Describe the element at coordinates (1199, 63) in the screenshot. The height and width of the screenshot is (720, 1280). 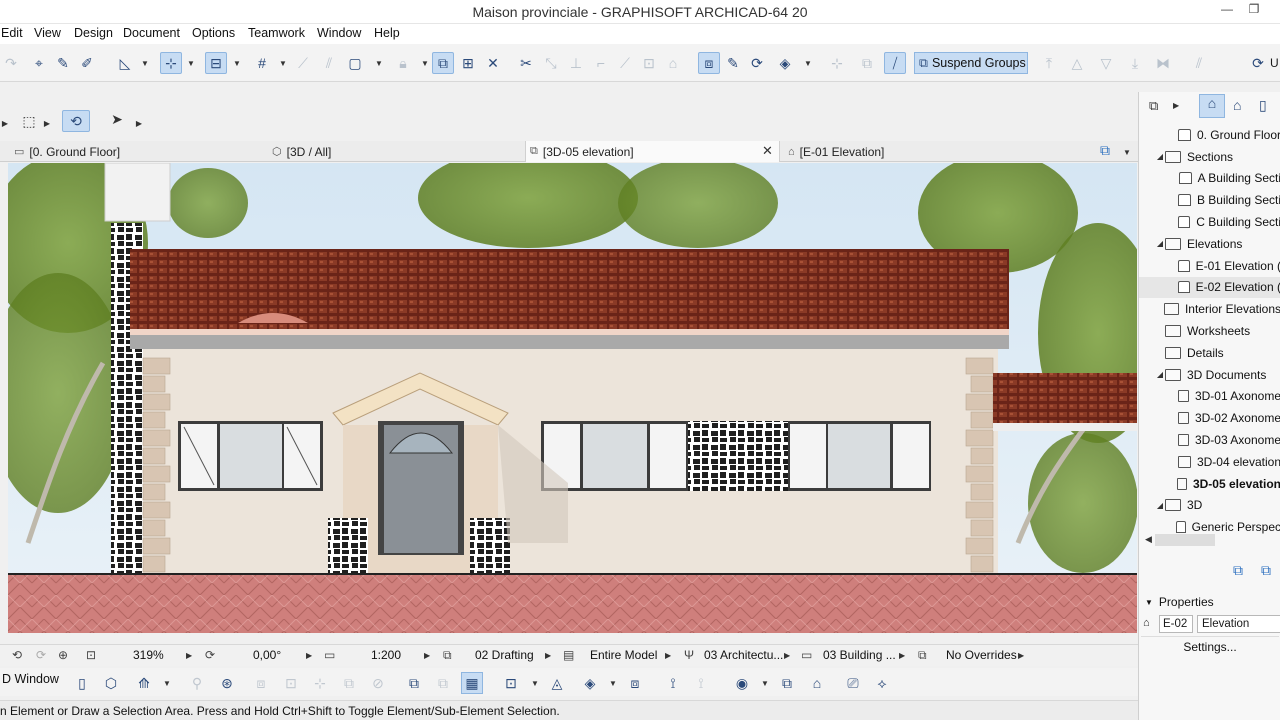
I see `transfer-icon: ⫽` at that location.